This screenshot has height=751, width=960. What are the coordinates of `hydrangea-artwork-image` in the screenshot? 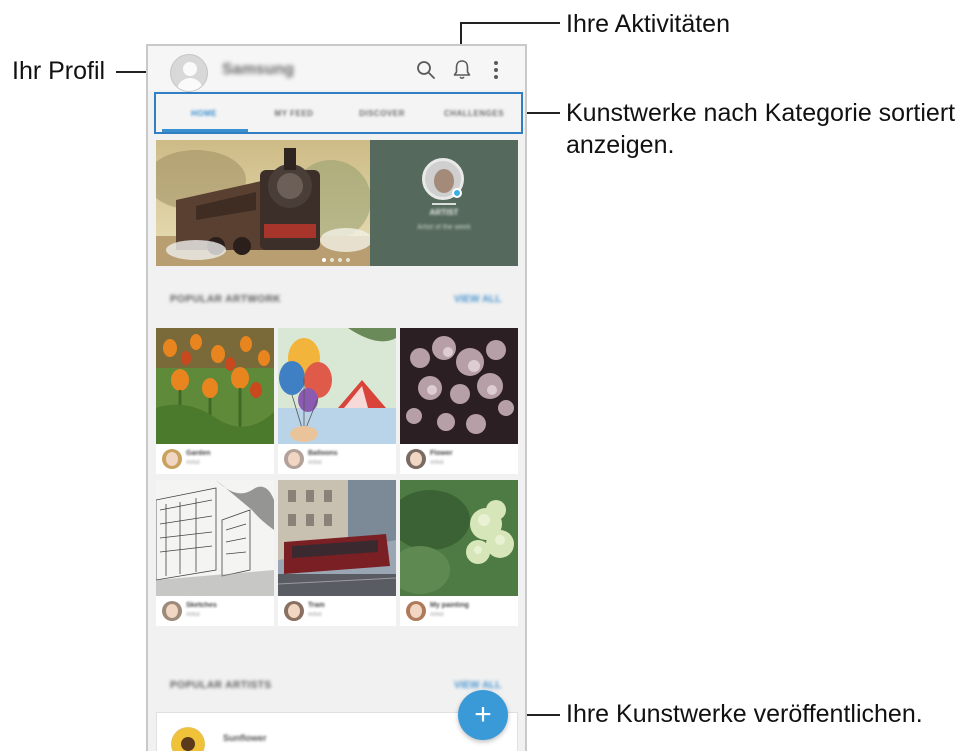 It's located at (459, 538).